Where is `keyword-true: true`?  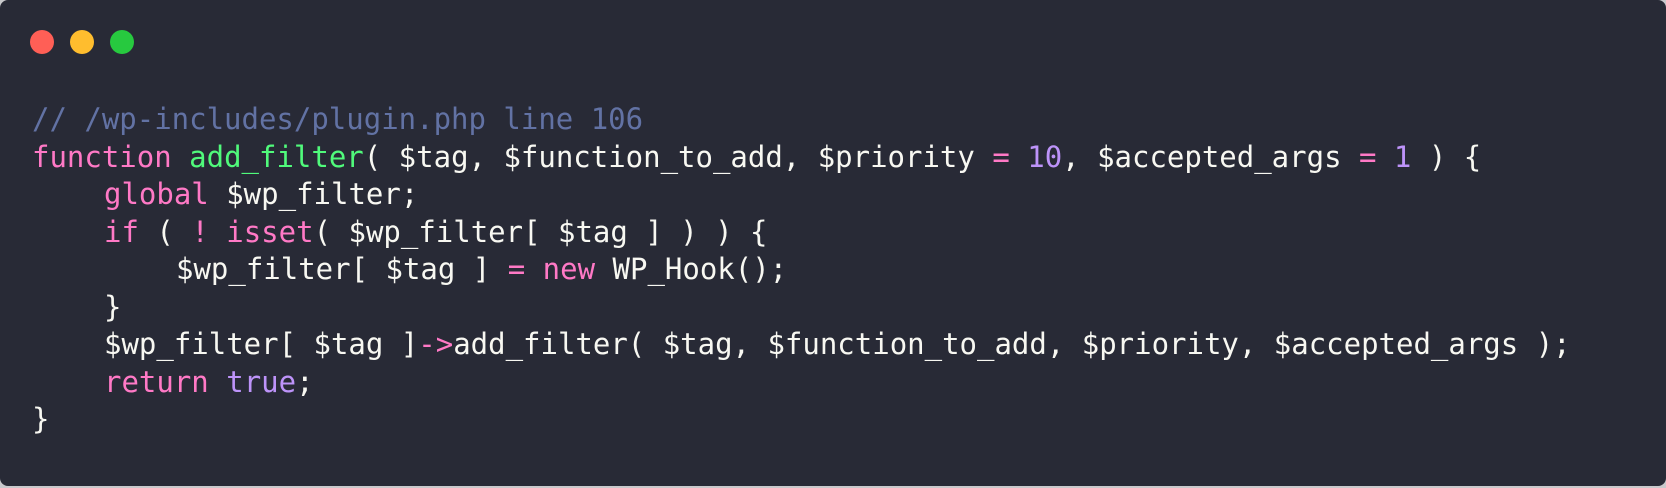 keyword-true: true is located at coordinates (261, 381).